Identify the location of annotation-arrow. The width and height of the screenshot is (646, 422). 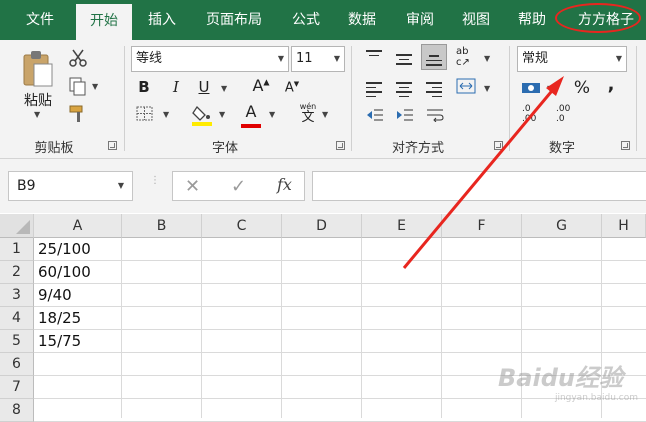
(483, 172).